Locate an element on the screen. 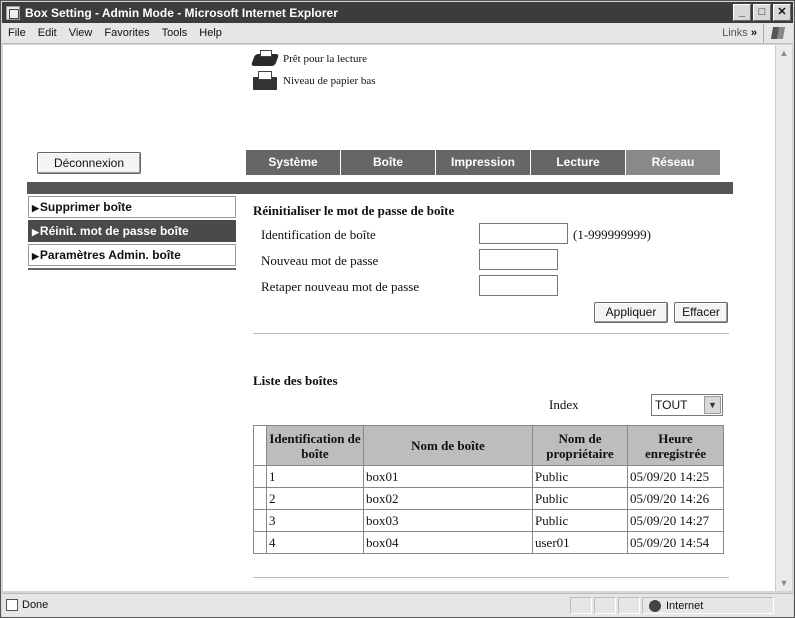 The height and width of the screenshot is (618, 795). cell-box-id: 2 is located at coordinates (315, 498).